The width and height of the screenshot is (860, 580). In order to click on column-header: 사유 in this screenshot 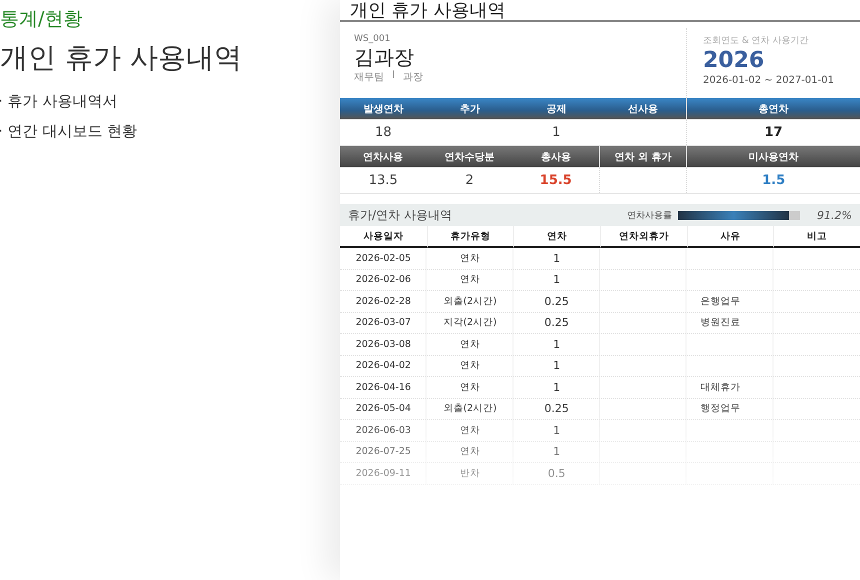, I will do `click(730, 237)`.